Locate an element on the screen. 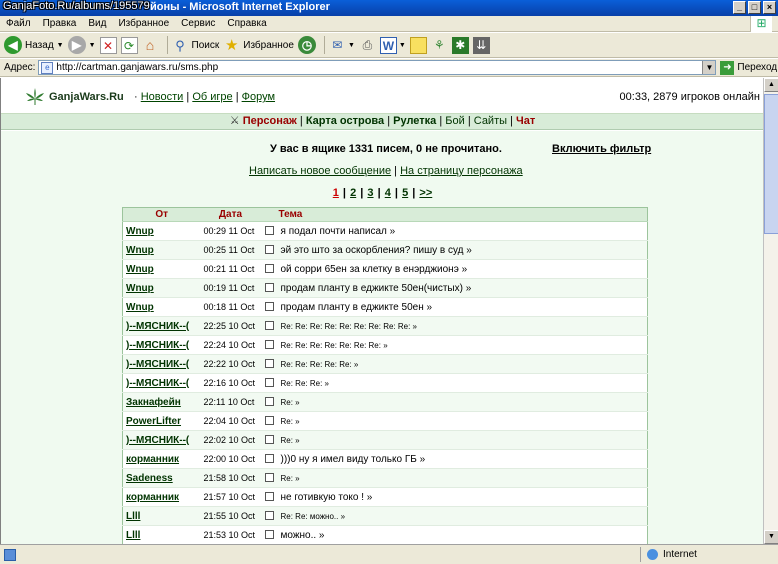 This screenshot has width=778, height=564. menu-favorites: Избранное is located at coordinates (143, 23).